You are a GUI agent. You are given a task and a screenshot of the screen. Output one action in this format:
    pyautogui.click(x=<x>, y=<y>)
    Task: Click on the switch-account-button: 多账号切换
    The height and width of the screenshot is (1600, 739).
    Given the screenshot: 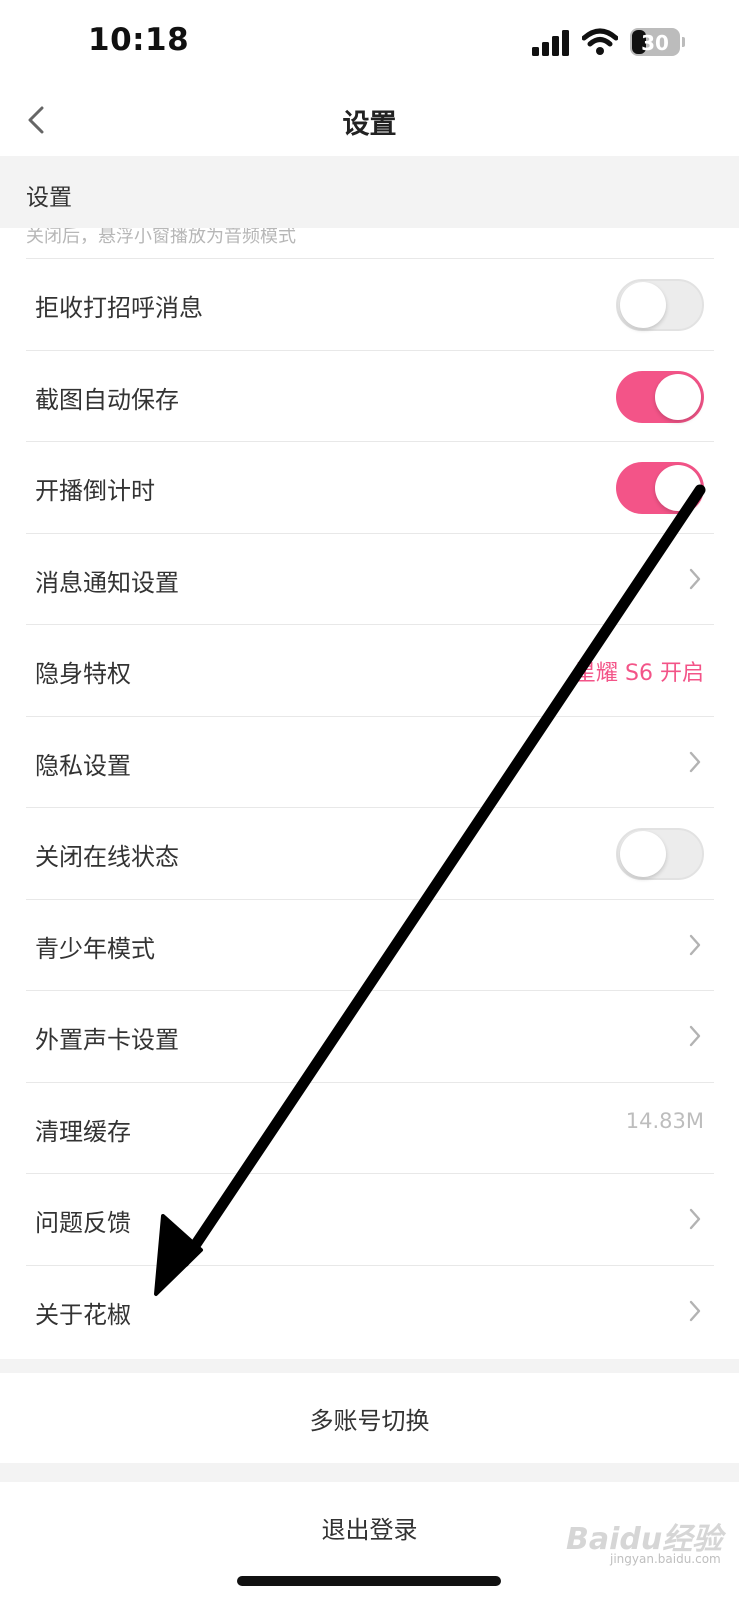 What is the action you would take?
    pyautogui.click(x=369, y=1418)
    